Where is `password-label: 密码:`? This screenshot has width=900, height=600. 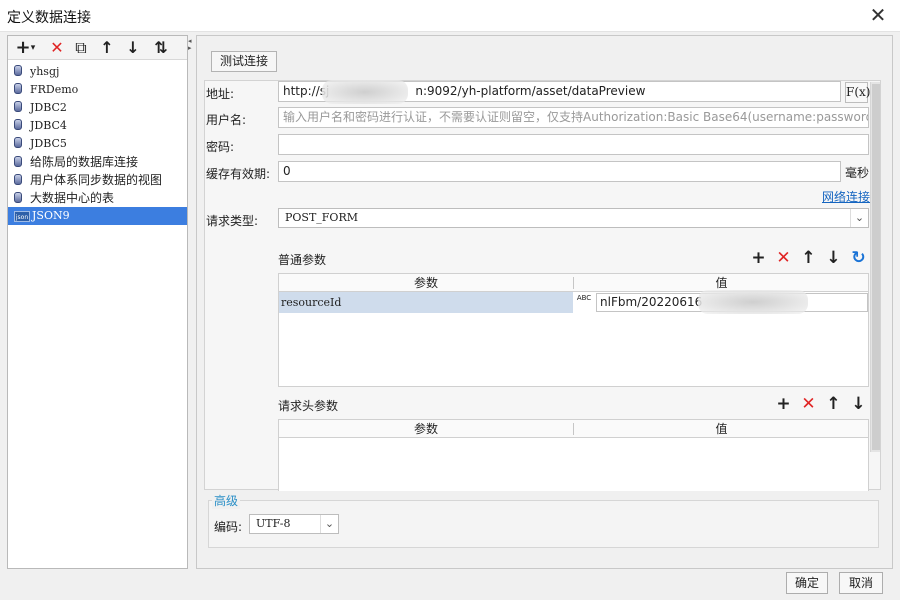 password-label: 密码: is located at coordinates (220, 147).